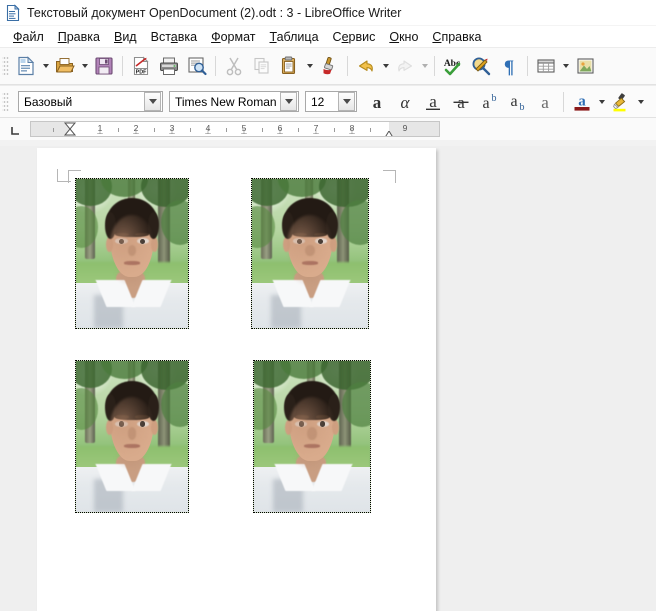 The height and width of the screenshot is (611, 656). What do you see at coordinates (174, 37) in the screenshot?
I see `menu-insert: Вставка` at bounding box center [174, 37].